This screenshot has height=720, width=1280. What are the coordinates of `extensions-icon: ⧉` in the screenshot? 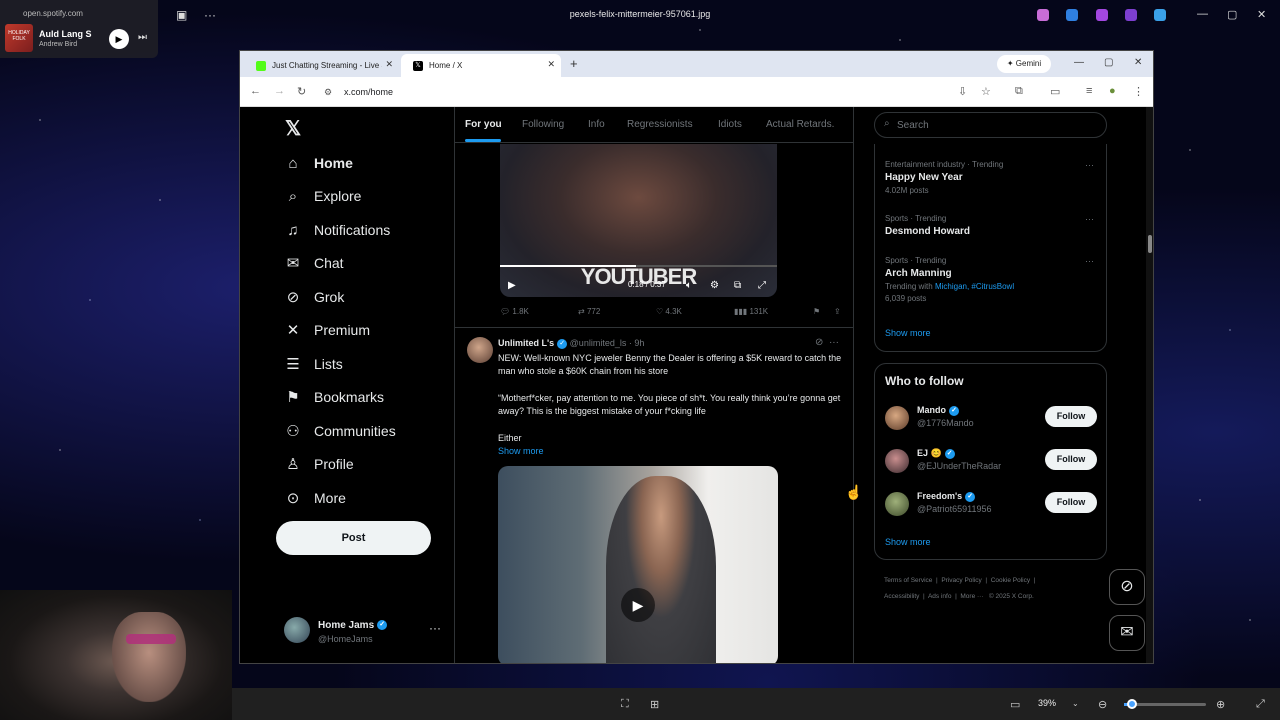 It's located at (1019, 91).